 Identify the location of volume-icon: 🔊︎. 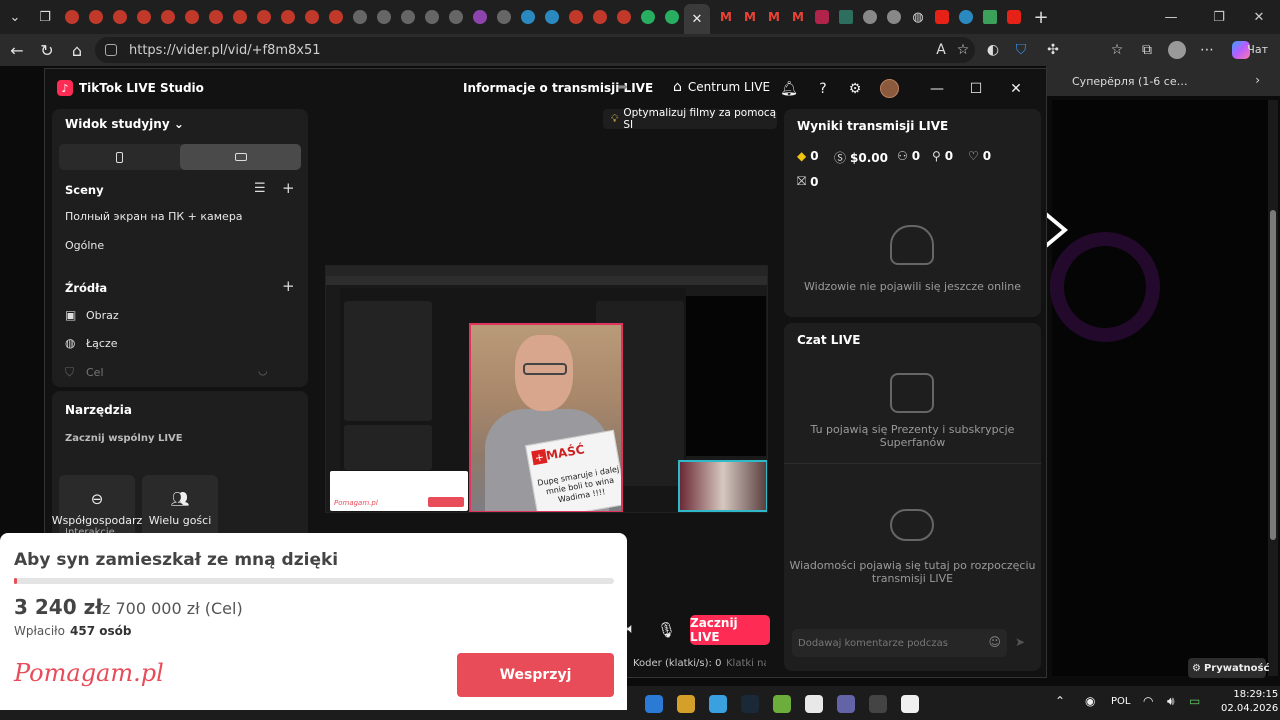
(1171, 701).